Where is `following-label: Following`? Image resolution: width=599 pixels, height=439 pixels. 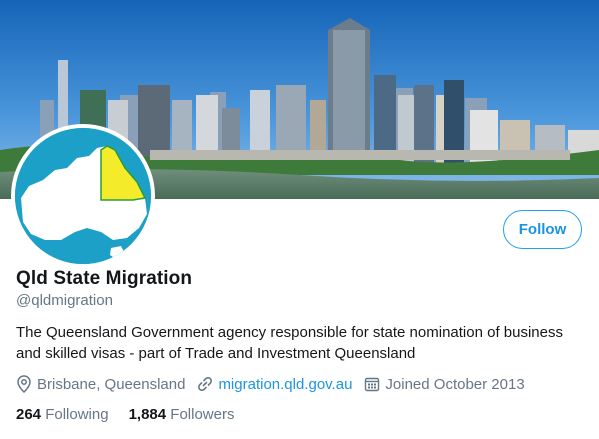 following-label: Following is located at coordinates (77, 414).